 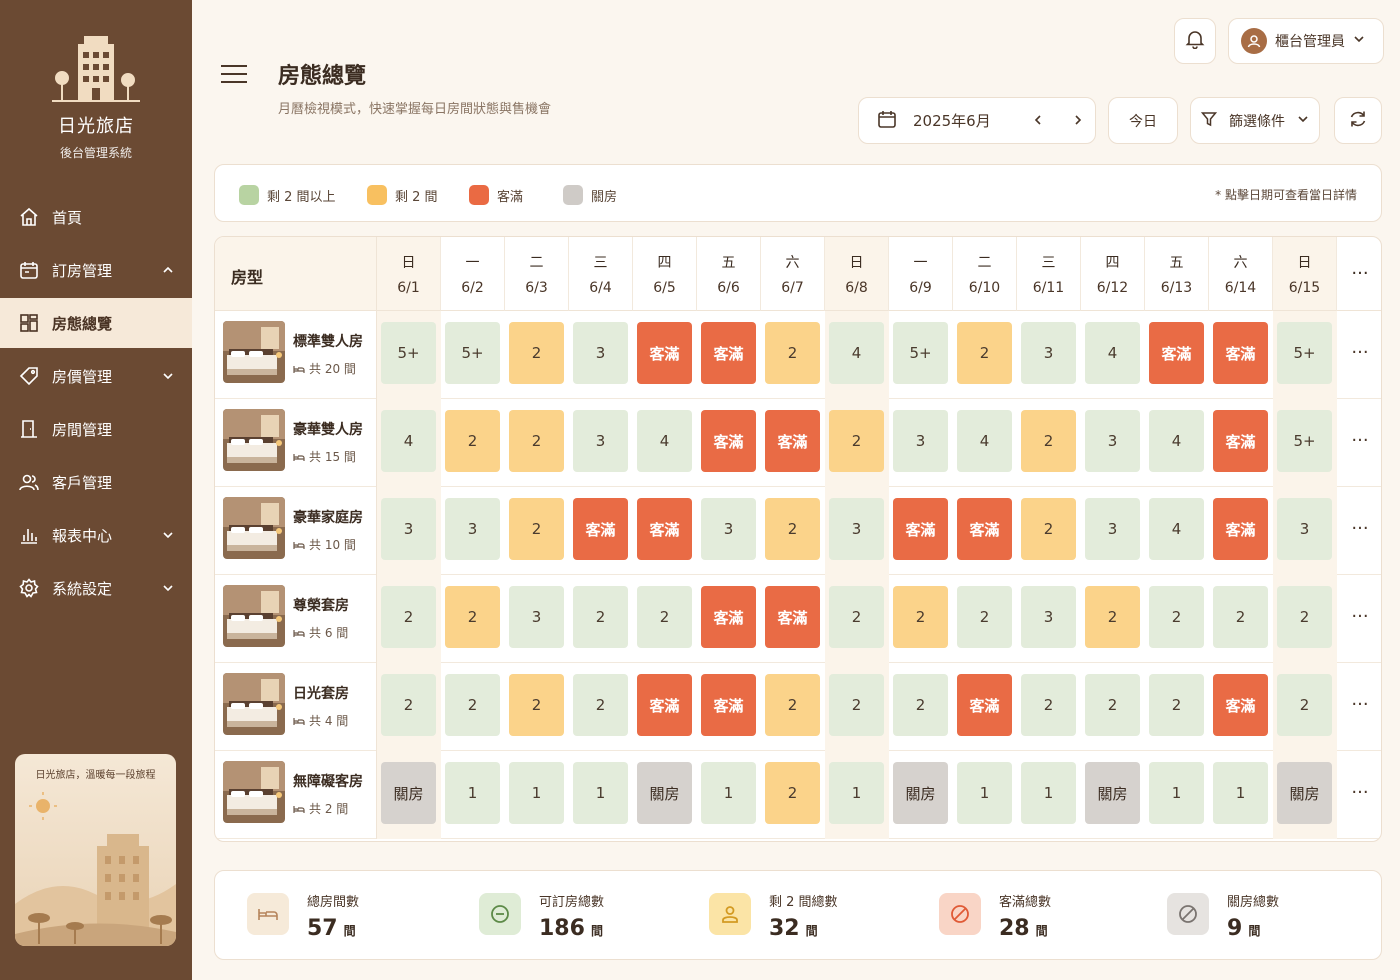 What do you see at coordinates (1143, 120) in the screenshot?
I see `today-button: 今日` at bounding box center [1143, 120].